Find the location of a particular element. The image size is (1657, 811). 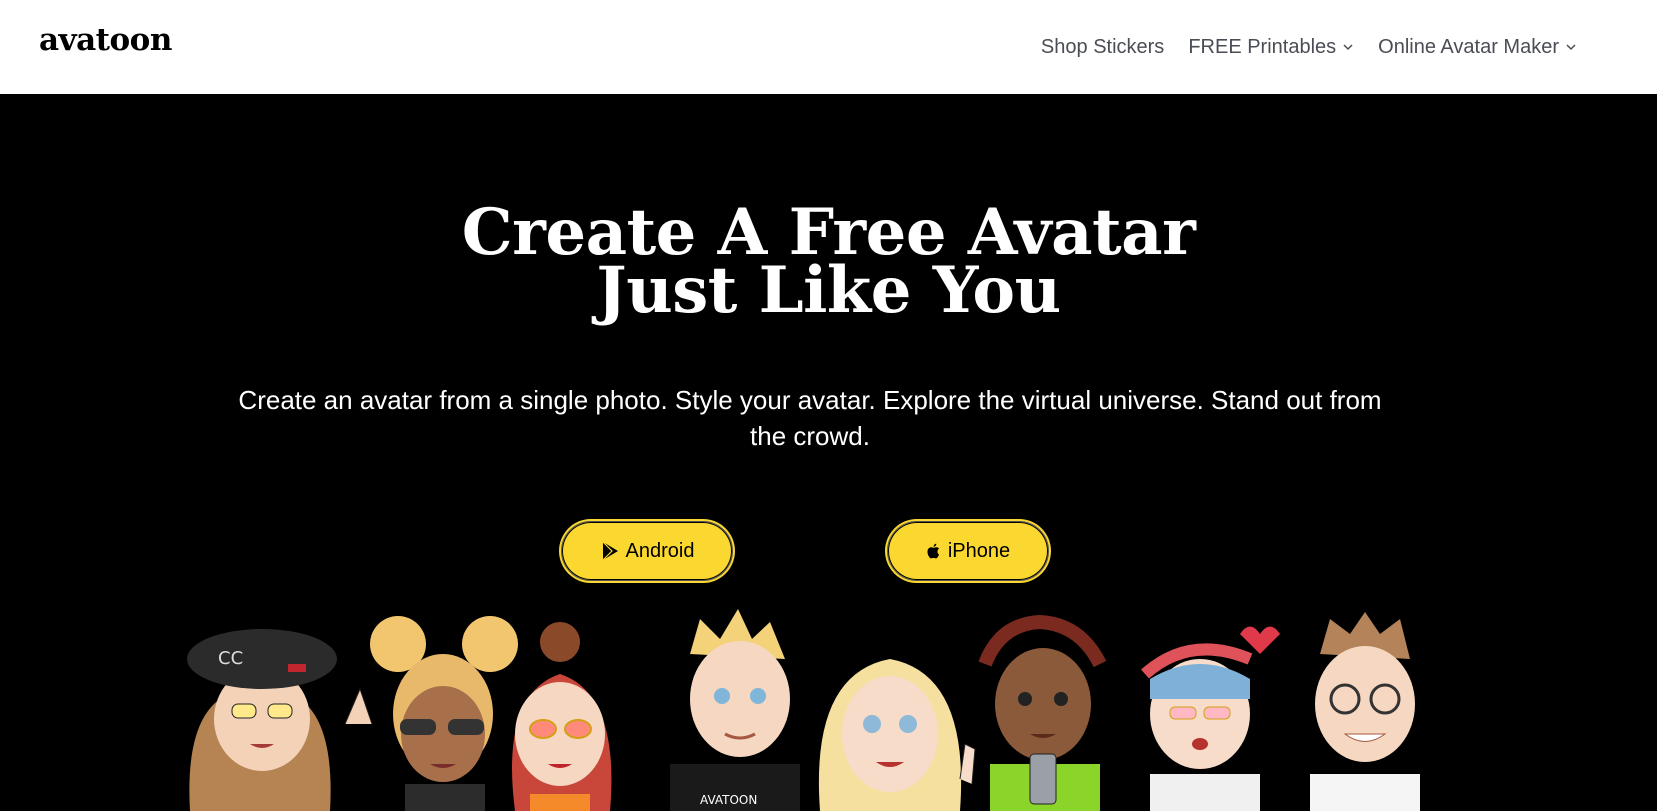

iphone-button-label: iPhone is located at coordinates (979, 550).